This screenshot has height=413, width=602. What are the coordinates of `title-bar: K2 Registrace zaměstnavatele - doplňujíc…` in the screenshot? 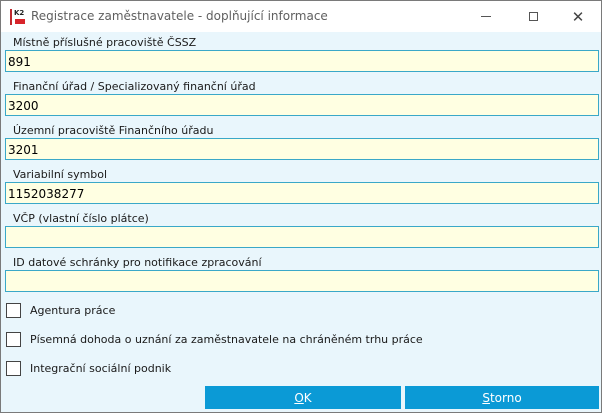 It's located at (301, 16).